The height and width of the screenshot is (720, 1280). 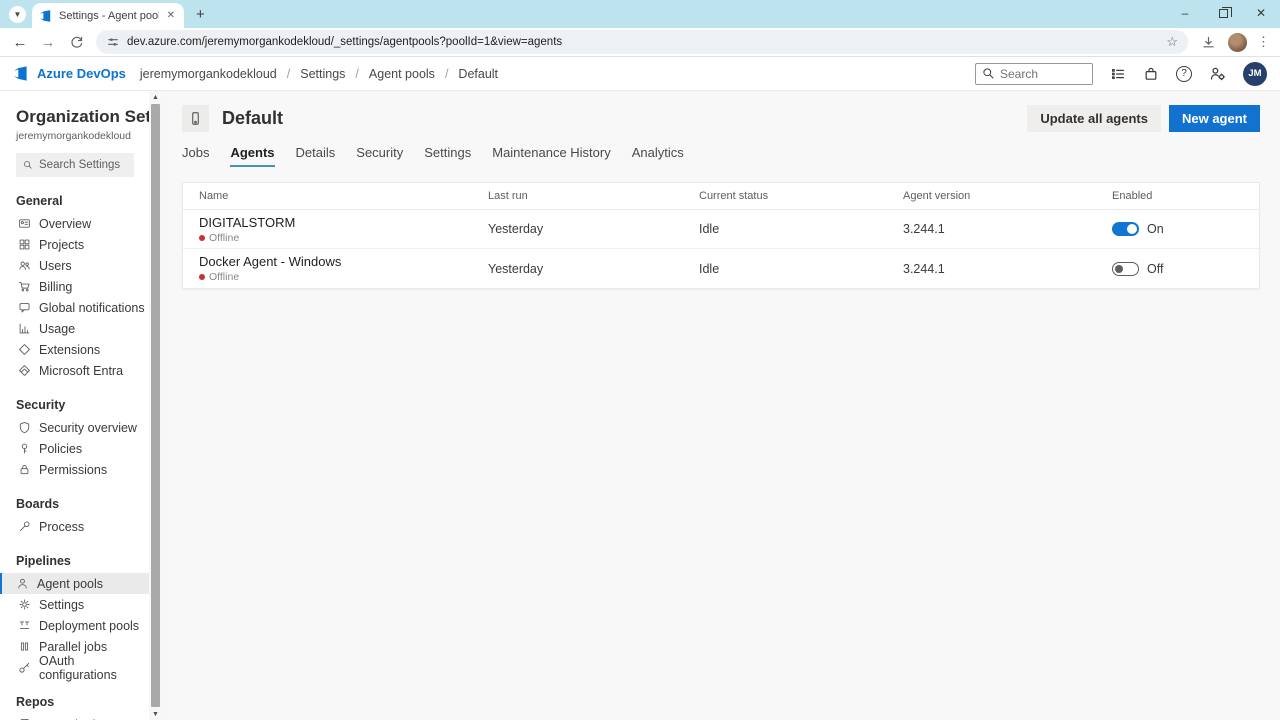 I want to click on scroll-down-icon: ▼, so click(x=155, y=714).